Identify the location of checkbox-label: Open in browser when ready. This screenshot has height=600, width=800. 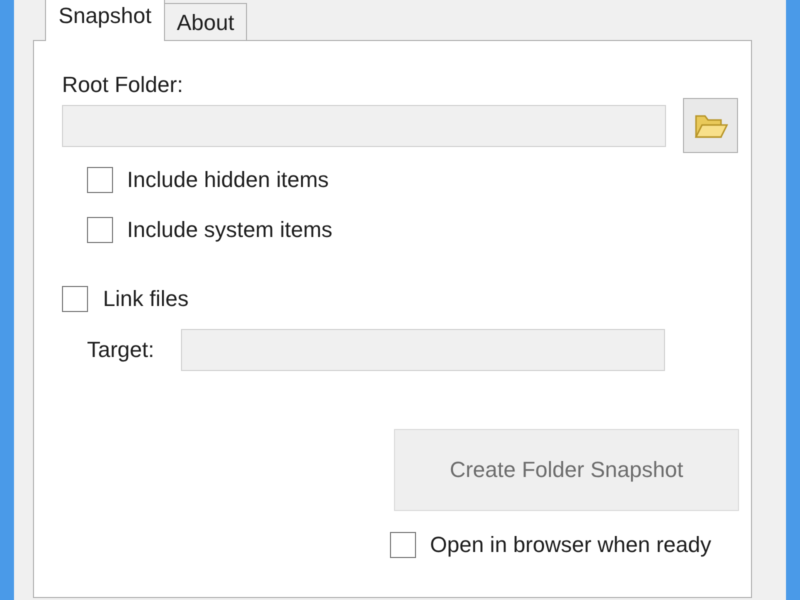
(571, 545).